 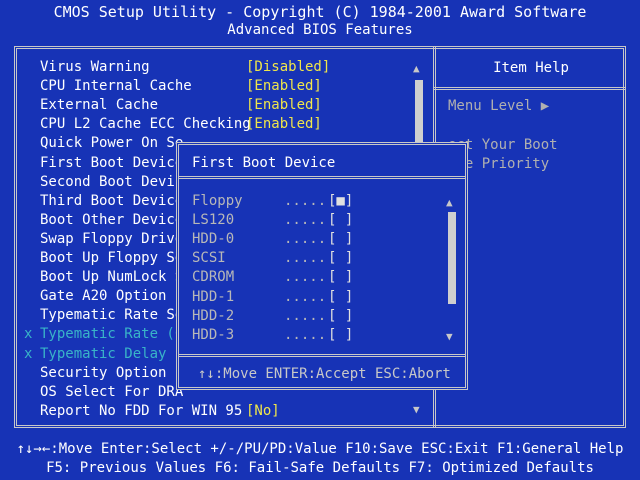 I want to click on setting-value: [Disabled], so click(x=288, y=67).